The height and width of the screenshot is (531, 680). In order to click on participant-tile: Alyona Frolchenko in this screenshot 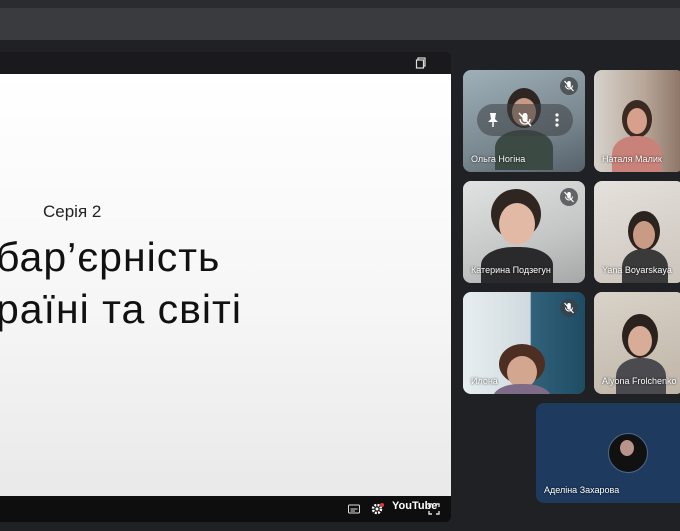, I will do `click(637, 343)`.